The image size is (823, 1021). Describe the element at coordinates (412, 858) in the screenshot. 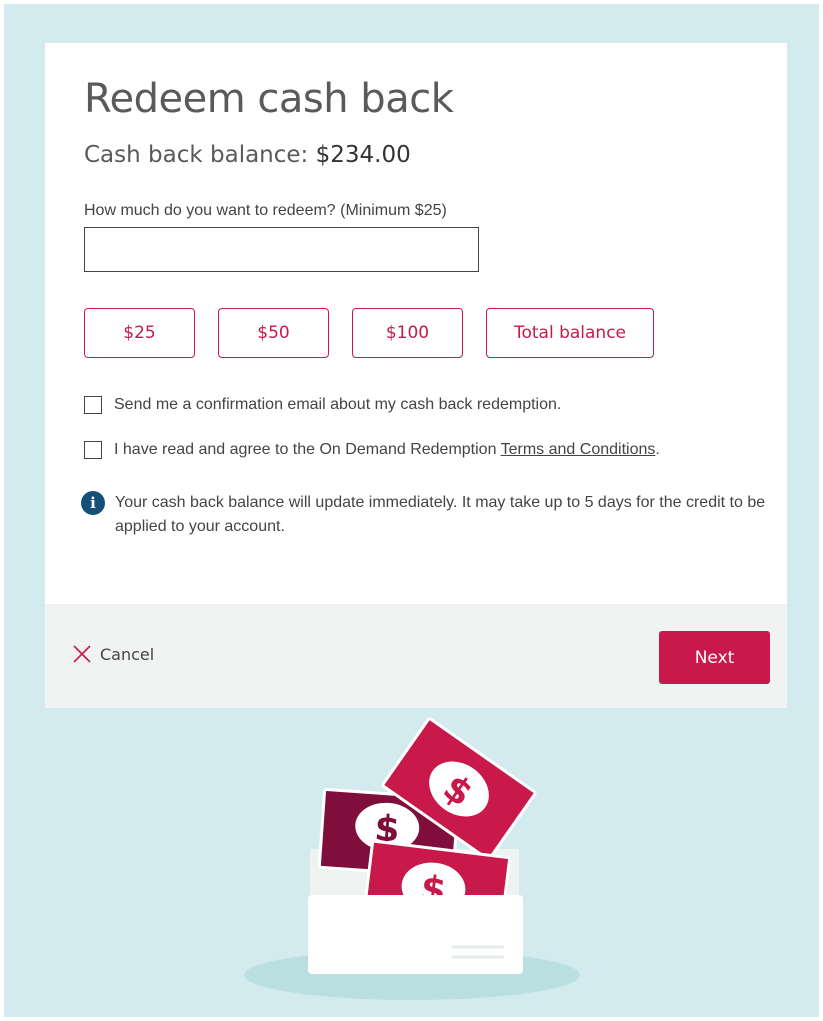

I see `cash-envelope-illustration: $ $ $` at that location.